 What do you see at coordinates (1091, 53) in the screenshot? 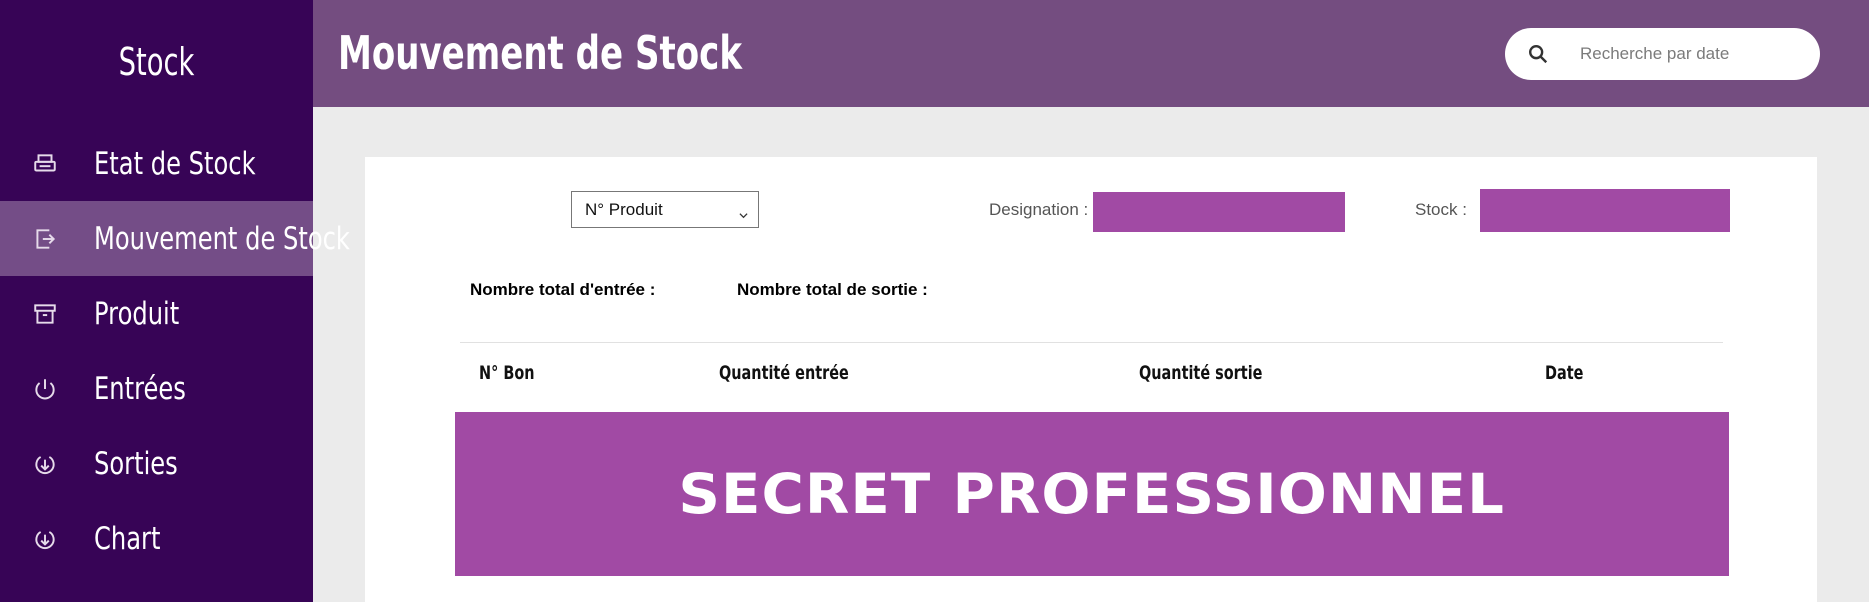
I see `top-header: Mouvement de Stock` at bounding box center [1091, 53].